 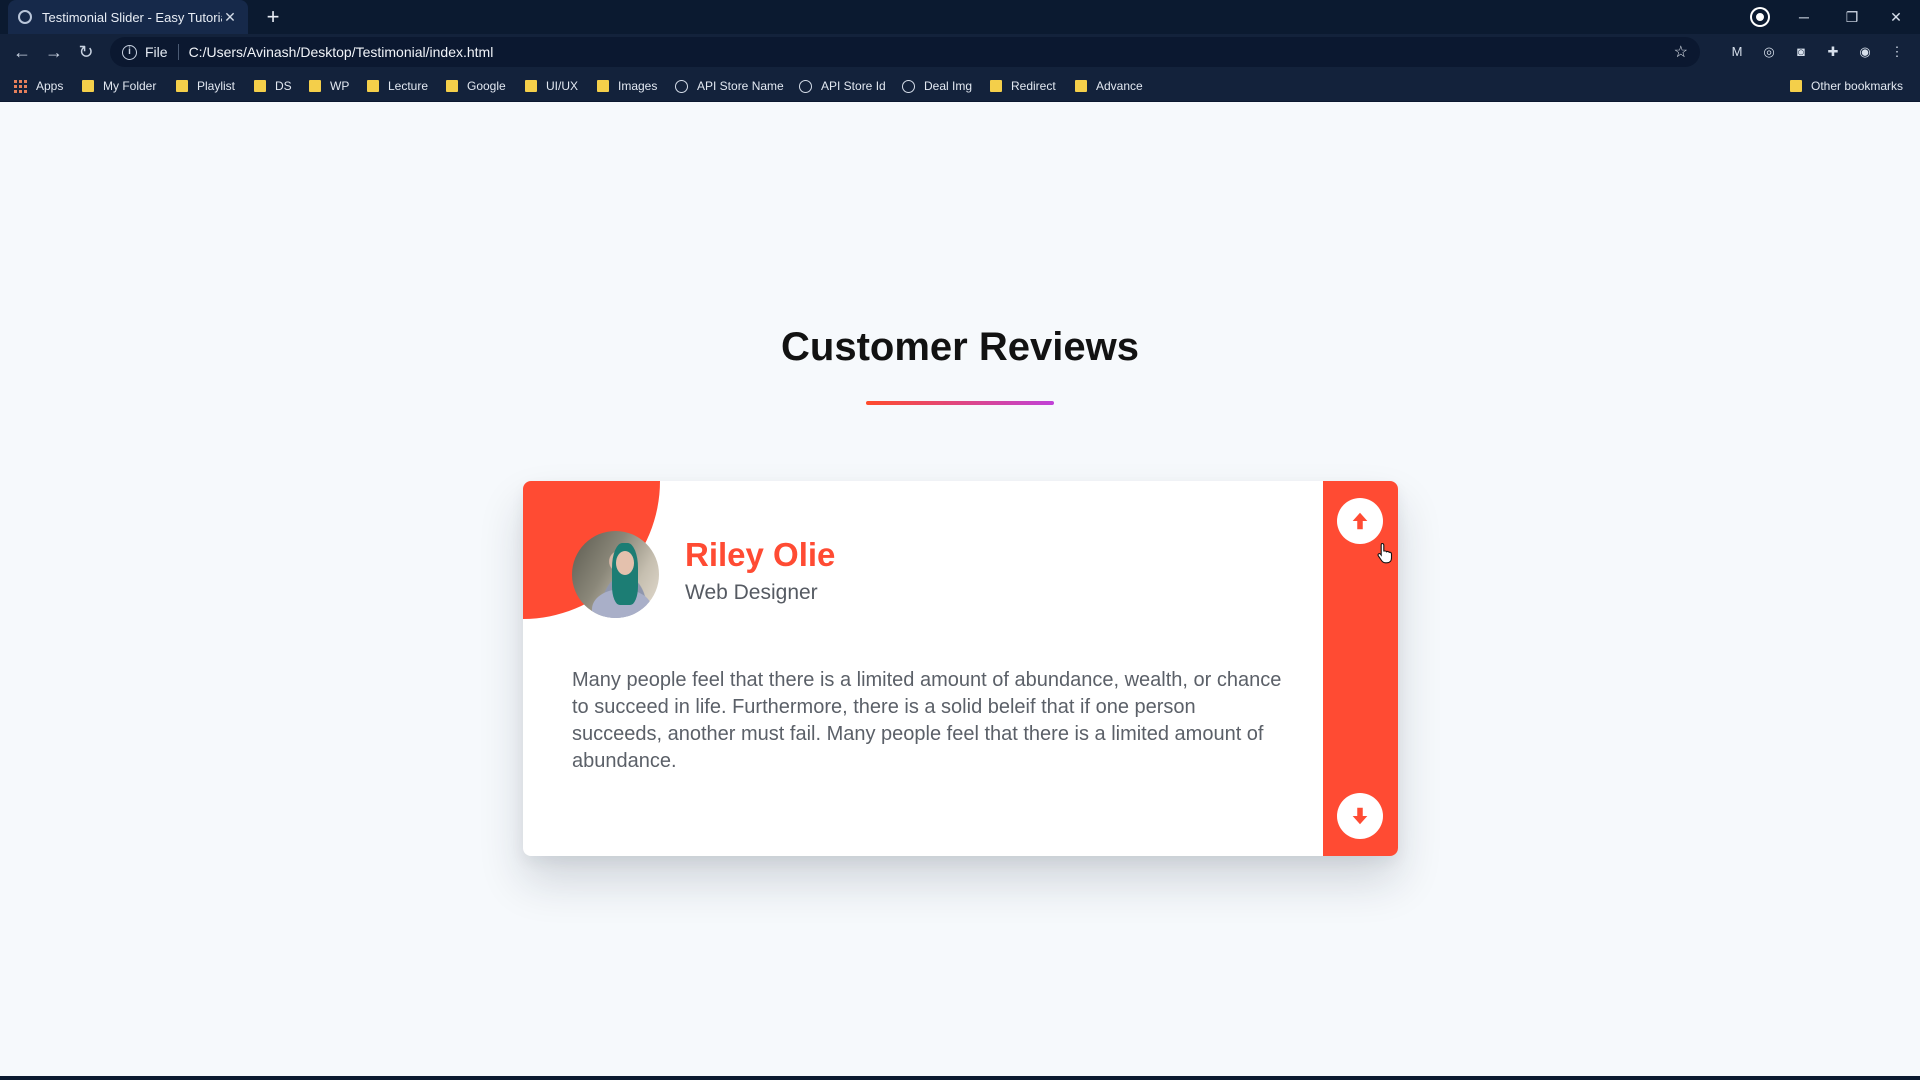 I want to click on arrow-up-icon, so click(x=1360, y=521).